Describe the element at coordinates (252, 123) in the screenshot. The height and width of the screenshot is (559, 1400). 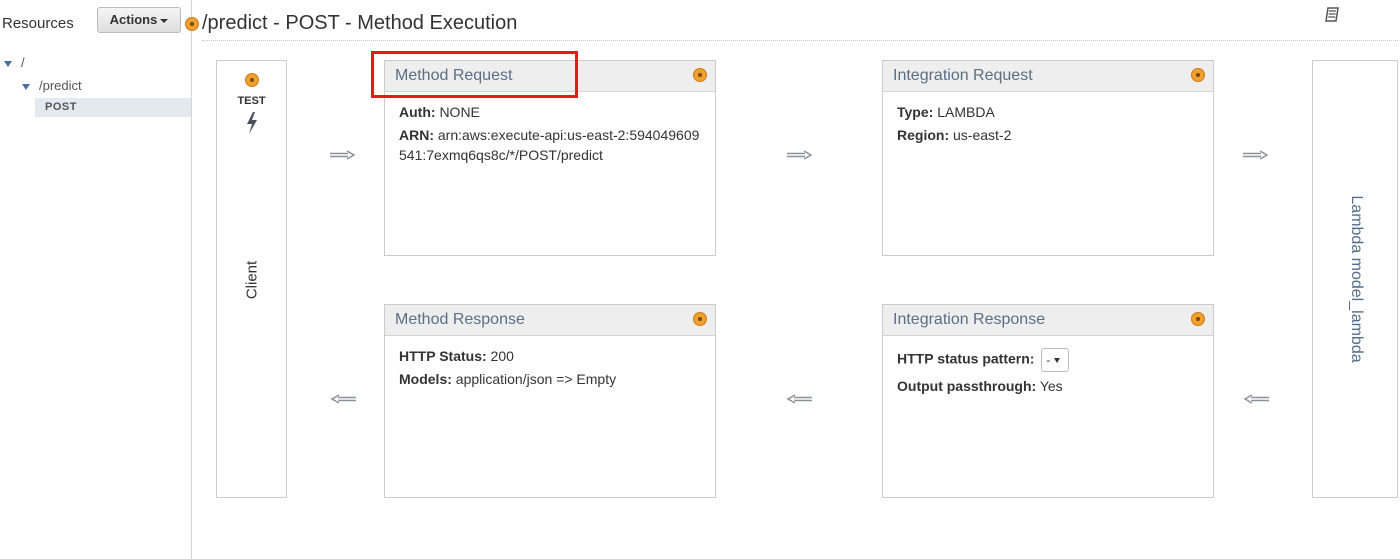
I see `lightning-icon` at that location.